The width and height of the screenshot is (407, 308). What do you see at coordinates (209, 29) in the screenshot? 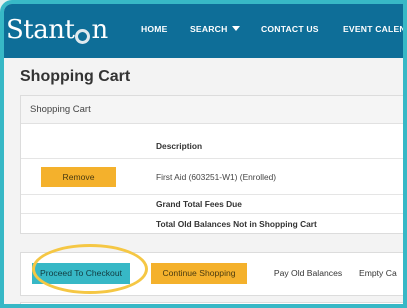
I see `nav-search-label: SEARCH` at bounding box center [209, 29].